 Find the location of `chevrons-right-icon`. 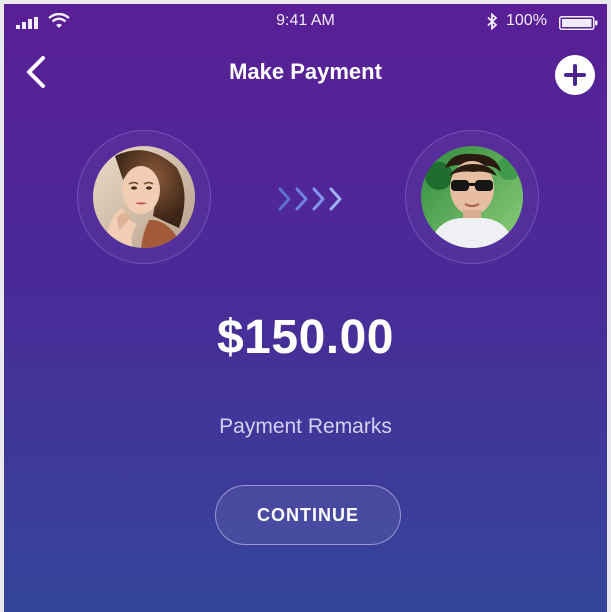

chevrons-right-icon is located at coordinates (310, 199).